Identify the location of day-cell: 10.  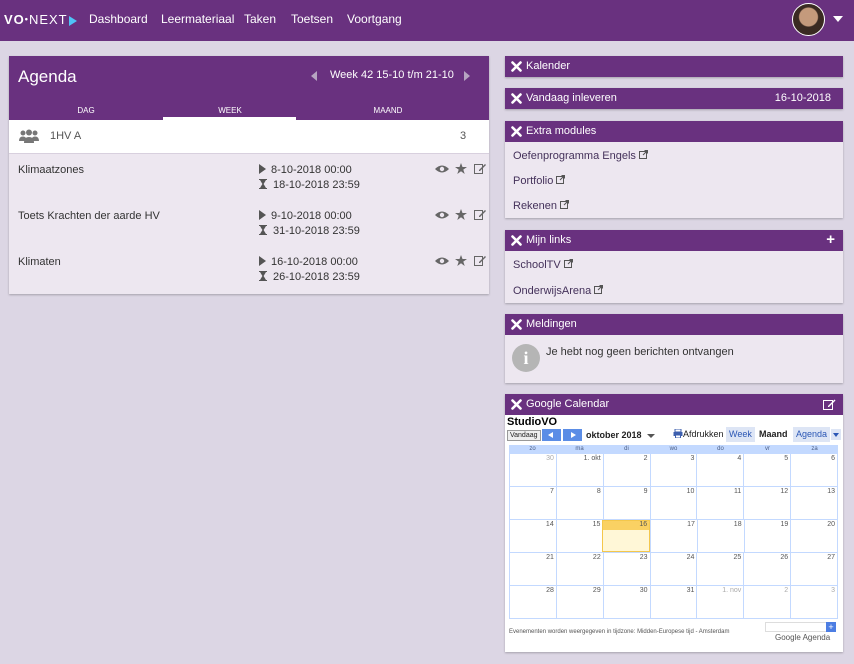
(673, 503).